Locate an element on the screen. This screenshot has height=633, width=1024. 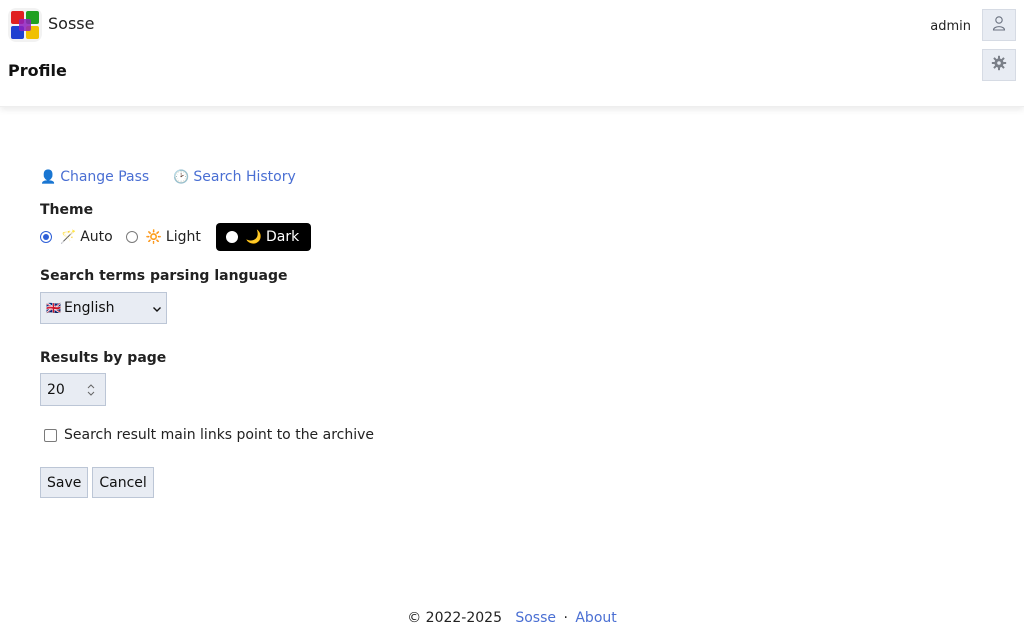
theme-auto-label: Auto is located at coordinates (96, 237).